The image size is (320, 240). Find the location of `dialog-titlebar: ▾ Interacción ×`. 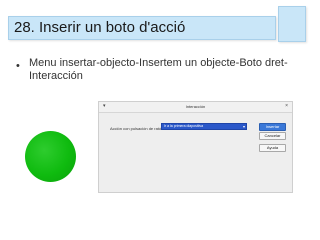

dialog-titlebar: ▾ Interacción × is located at coordinates (195, 107).